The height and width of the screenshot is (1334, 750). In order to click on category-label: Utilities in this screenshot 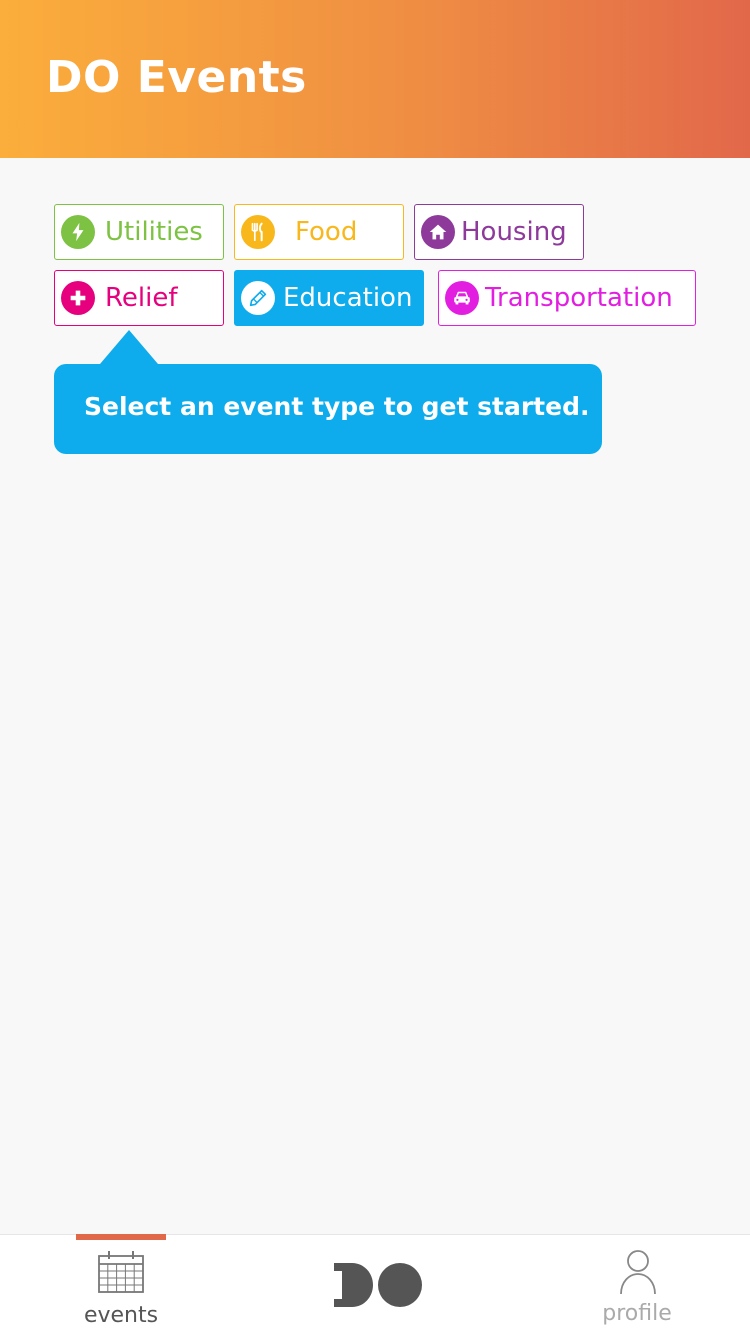, I will do `click(154, 232)`.